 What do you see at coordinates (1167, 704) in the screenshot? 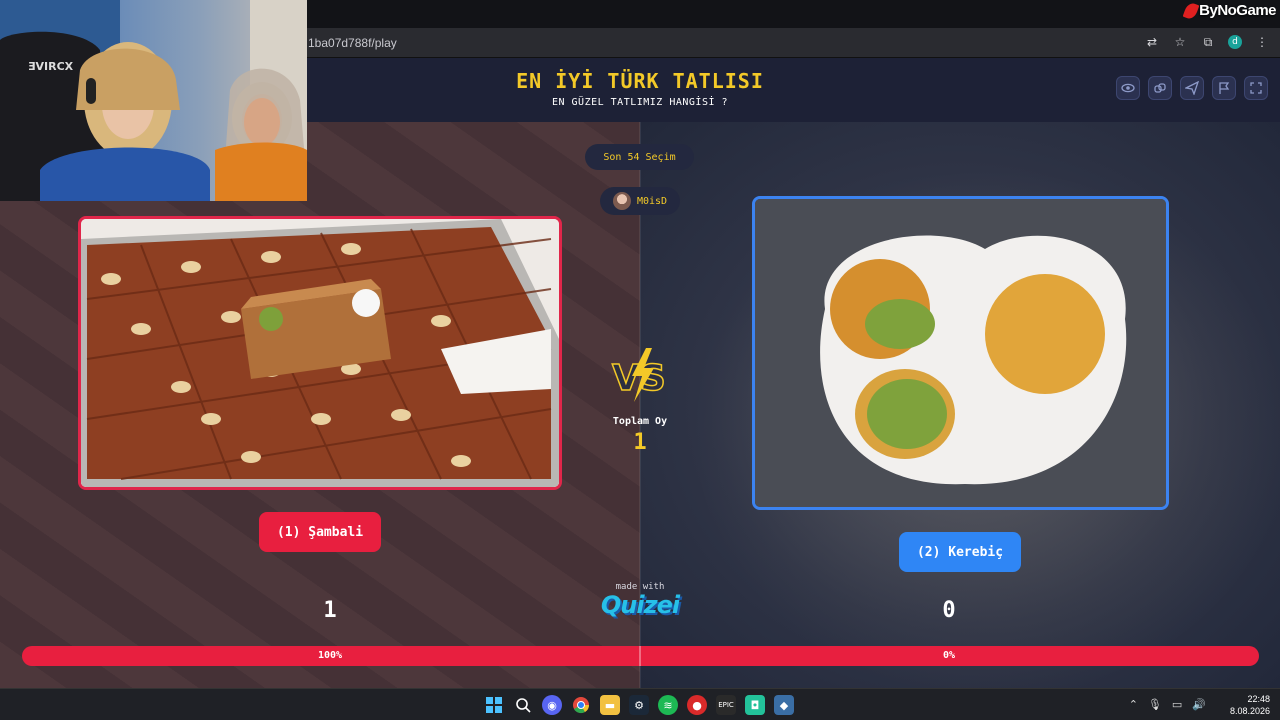
I see `system-tray: ⌃ 🎙 ▭ 🔊` at bounding box center [1167, 704].